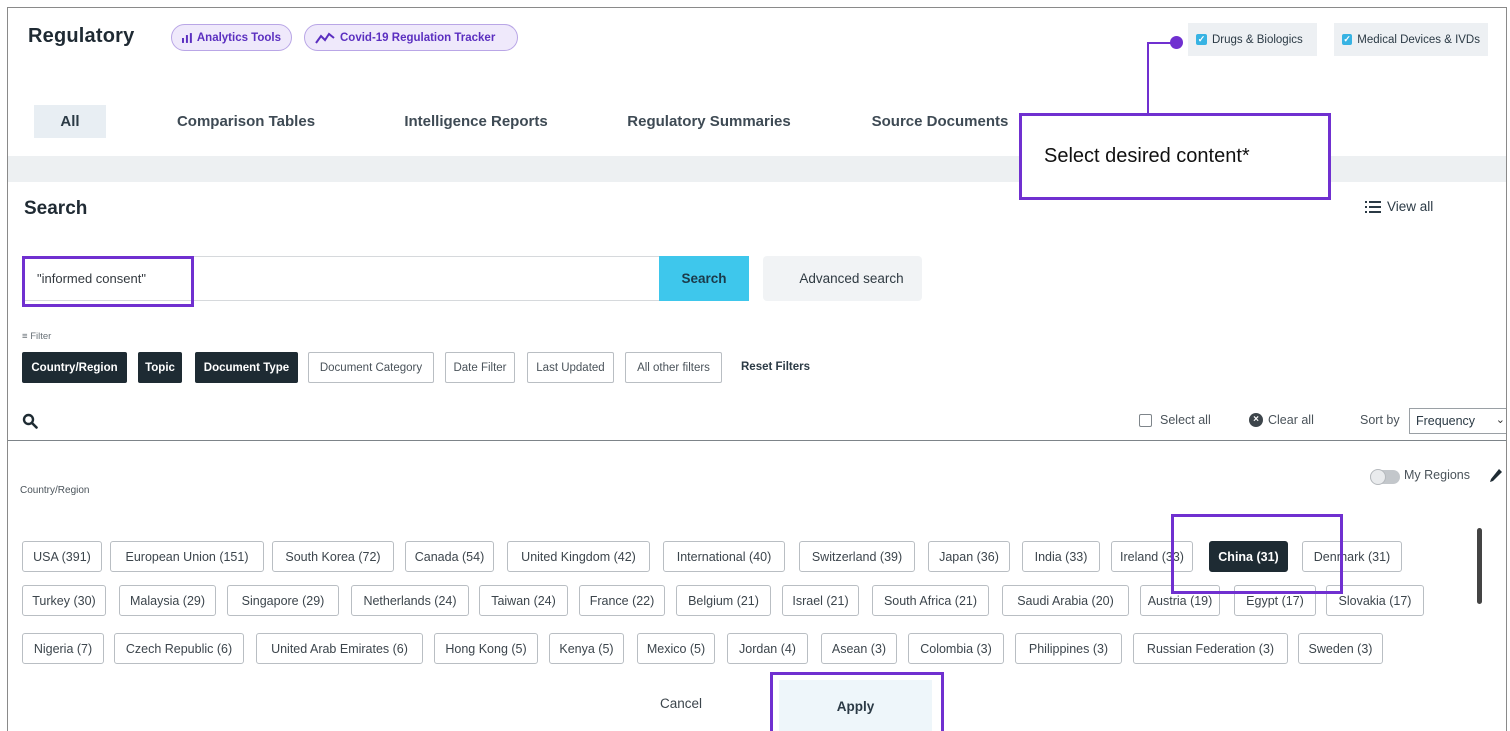 This screenshot has width=1510, height=731. What do you see at coordinates (74, 367) in the screenshot?
I see `filter-country-region: Country/Region` at bounding box center [74, 367].